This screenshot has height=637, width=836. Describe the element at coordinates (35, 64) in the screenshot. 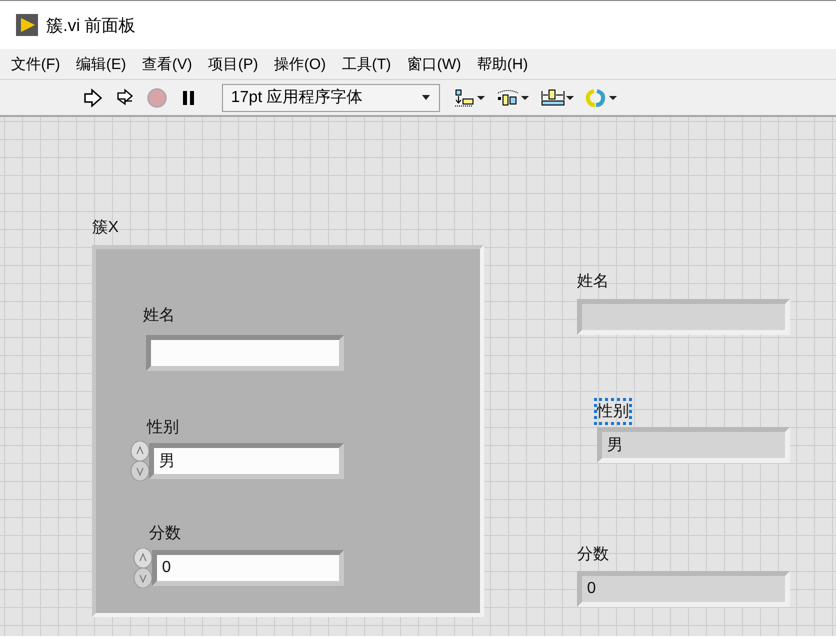

I see `menu-item: 文件(F)` at that location.